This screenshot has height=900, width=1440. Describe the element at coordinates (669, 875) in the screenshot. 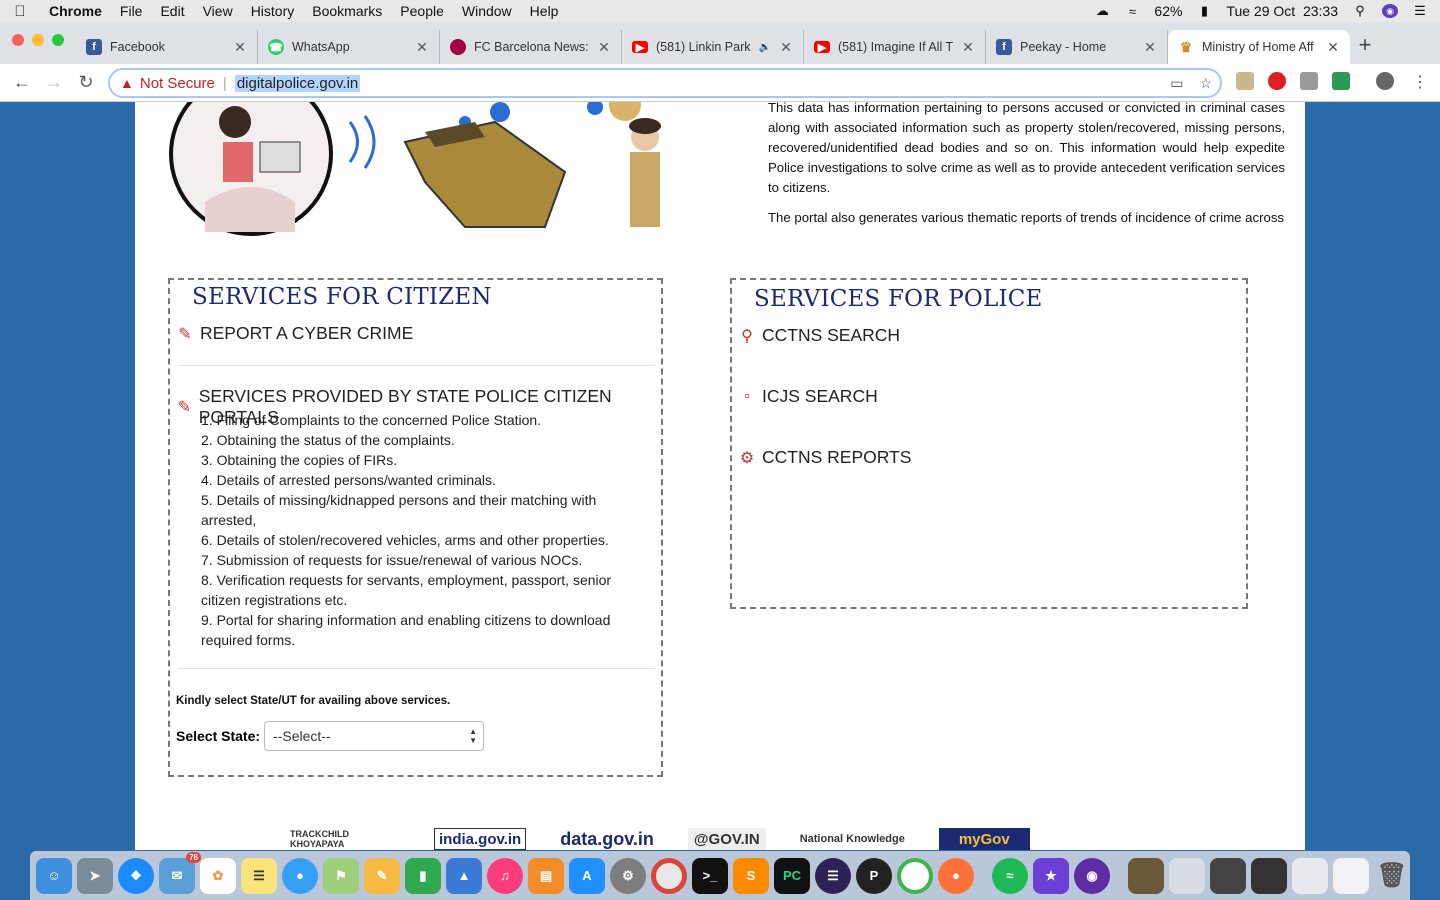

I see `chrome-icon` at that location.